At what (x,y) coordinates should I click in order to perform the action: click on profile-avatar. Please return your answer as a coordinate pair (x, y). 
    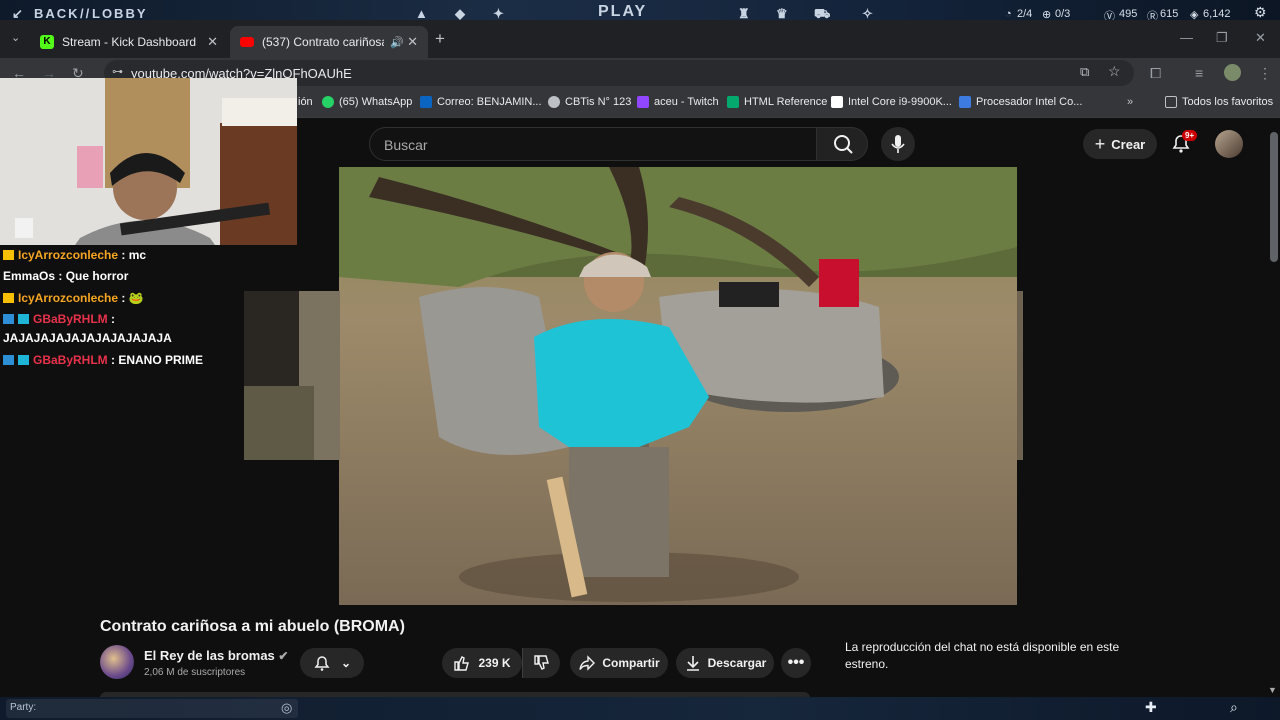
    Looking at the image, I should click on (1232, 72).